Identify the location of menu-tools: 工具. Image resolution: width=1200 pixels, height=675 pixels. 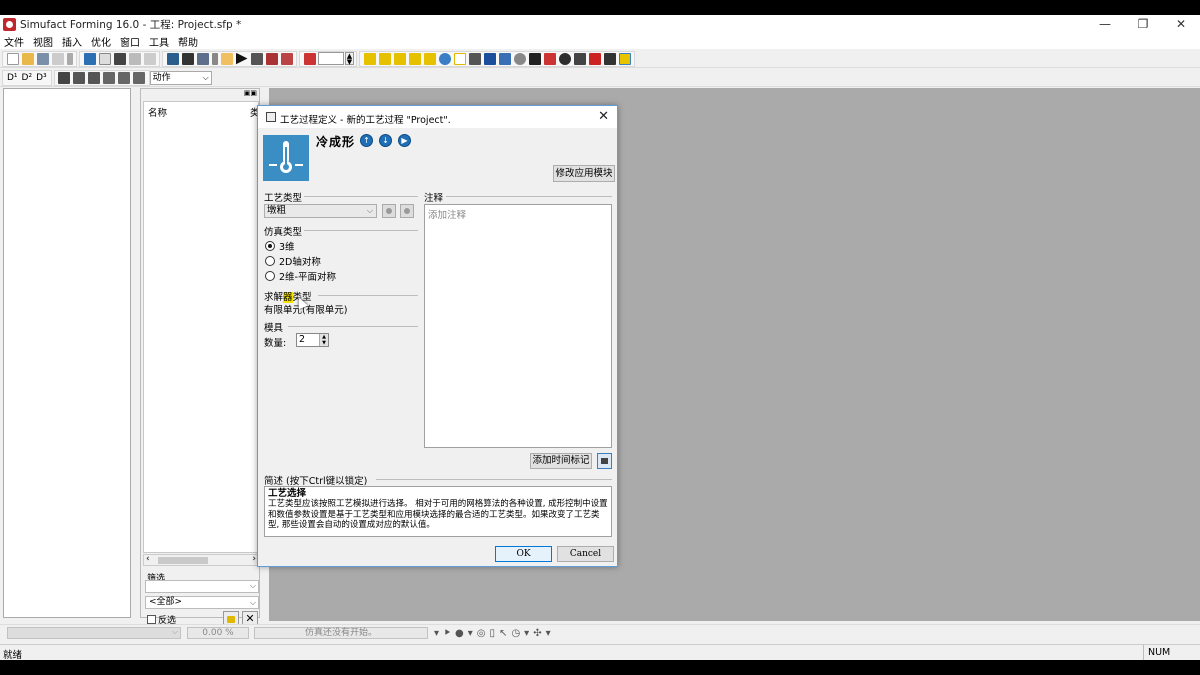
(159, 41).